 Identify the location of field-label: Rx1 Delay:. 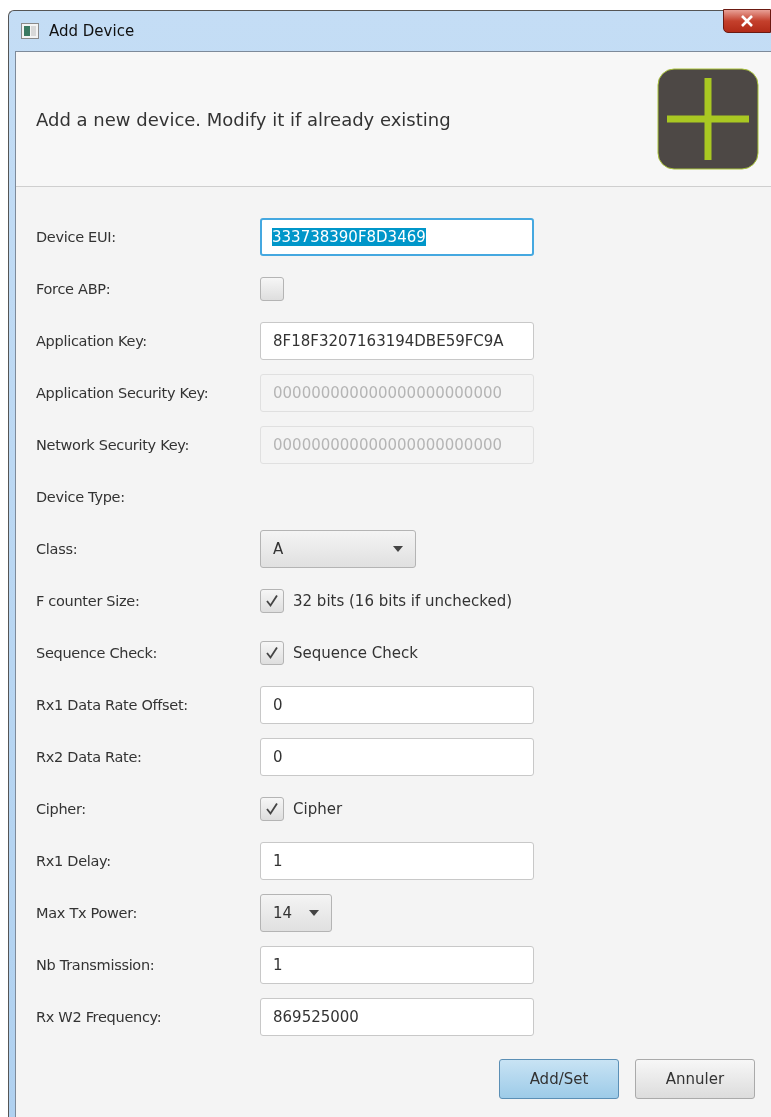
(74, 861).